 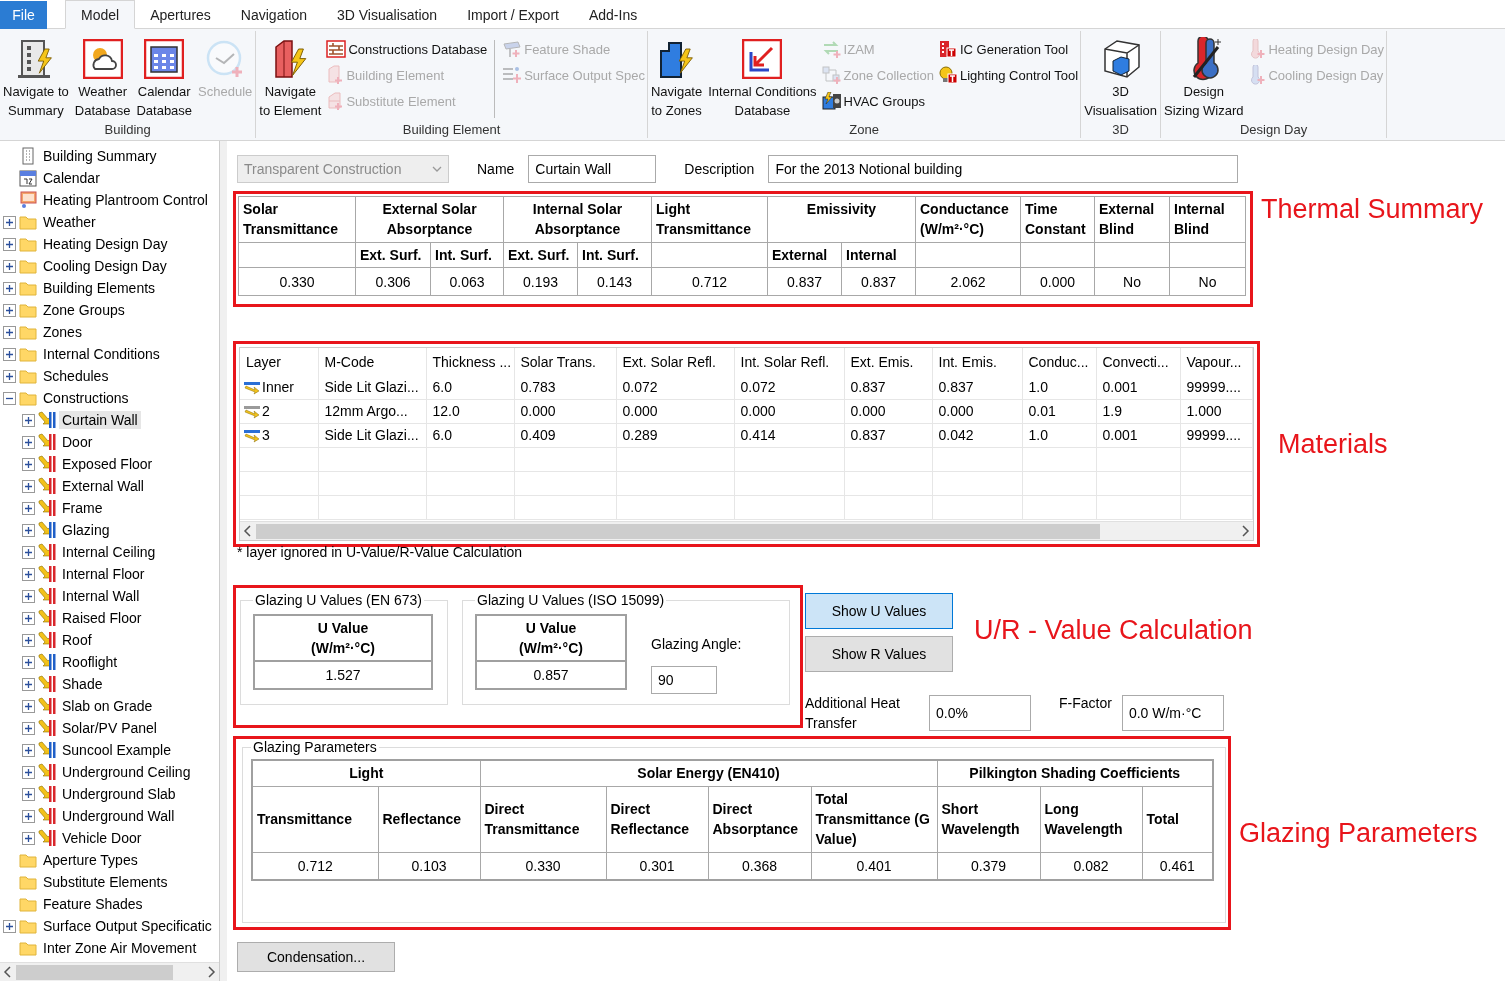 I want to click on column-header: Int. Emis., so click(x=977, y=361).